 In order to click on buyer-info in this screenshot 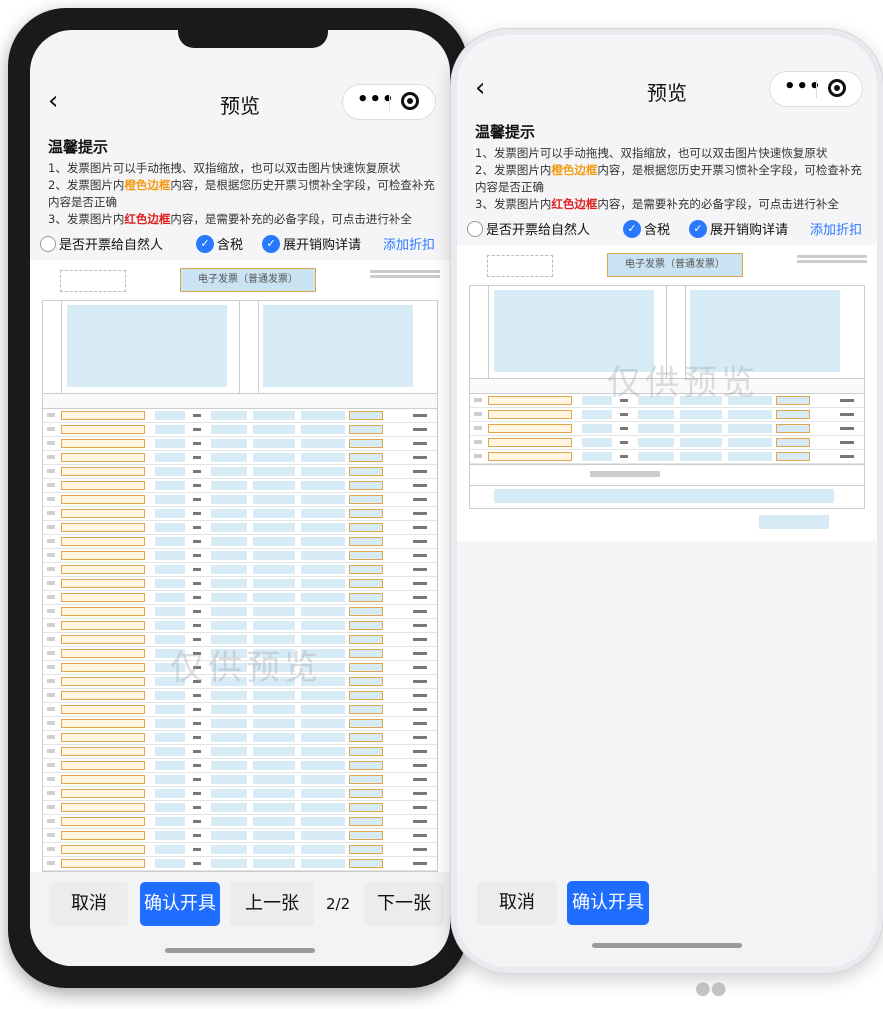, I will do `click(147, 346)`.